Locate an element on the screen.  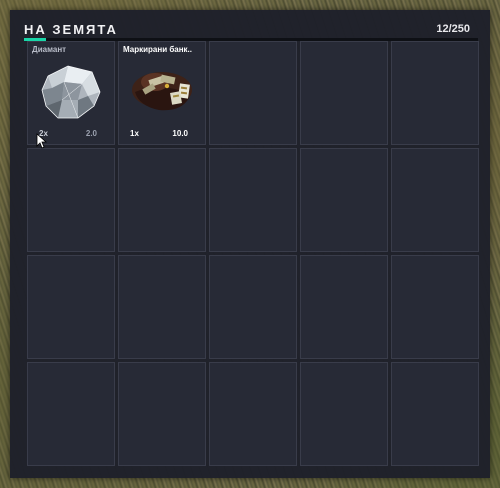
inventory-slot-marked-bills: Маркирани банк.. 1x 10.0 is located at coordinates (162, 93).